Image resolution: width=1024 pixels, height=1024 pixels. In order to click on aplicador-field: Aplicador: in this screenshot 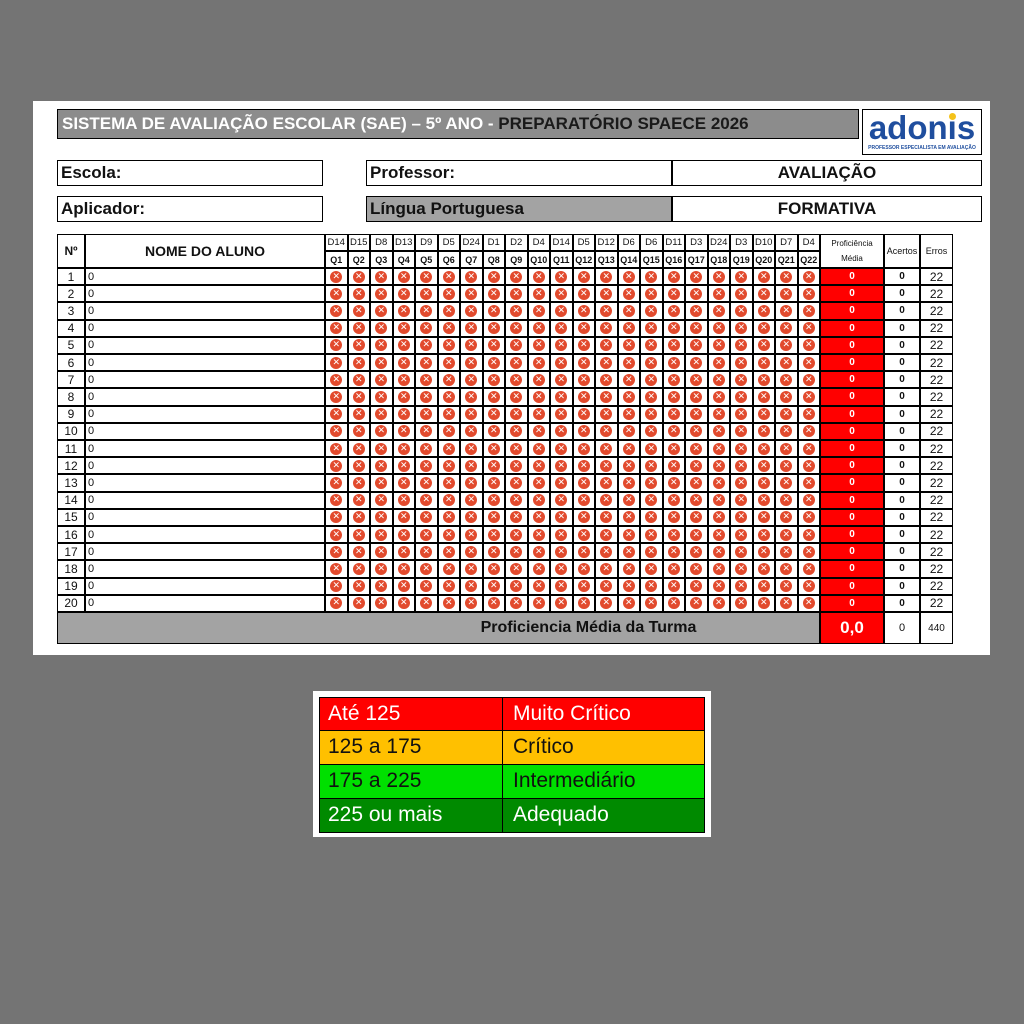, I will do `click(190, 209)`.